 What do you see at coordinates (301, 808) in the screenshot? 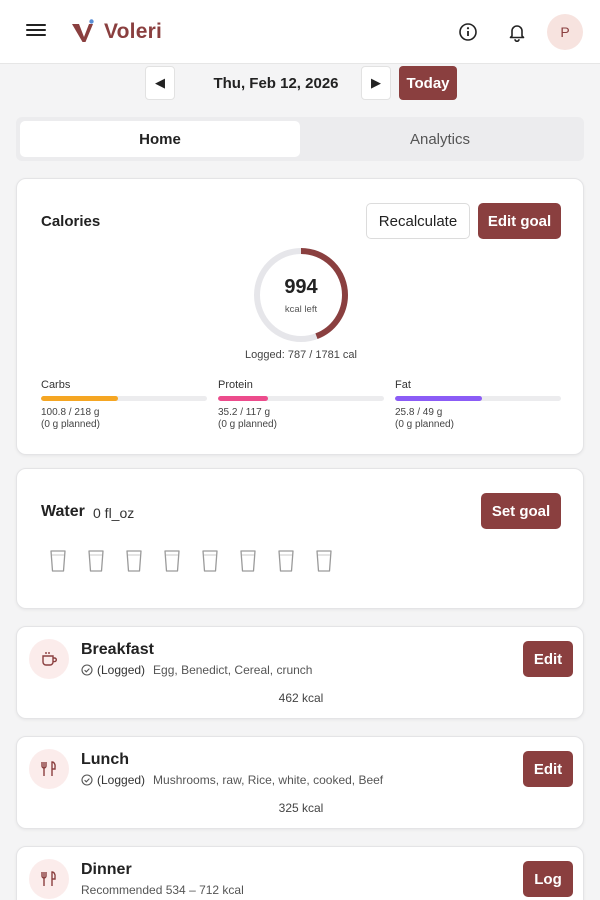
I see `meal-kcal: 325 kcal` at bounding box center [301, 808].